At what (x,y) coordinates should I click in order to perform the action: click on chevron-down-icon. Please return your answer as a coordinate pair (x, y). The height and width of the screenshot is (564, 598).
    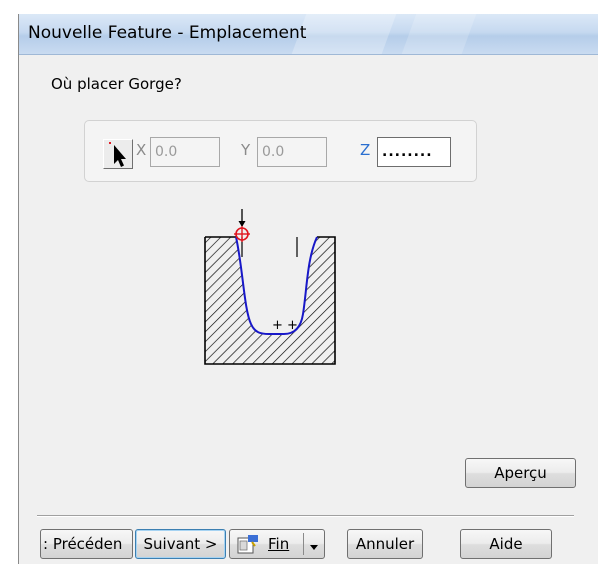
    Looking at the image, I should click on (314, 548).